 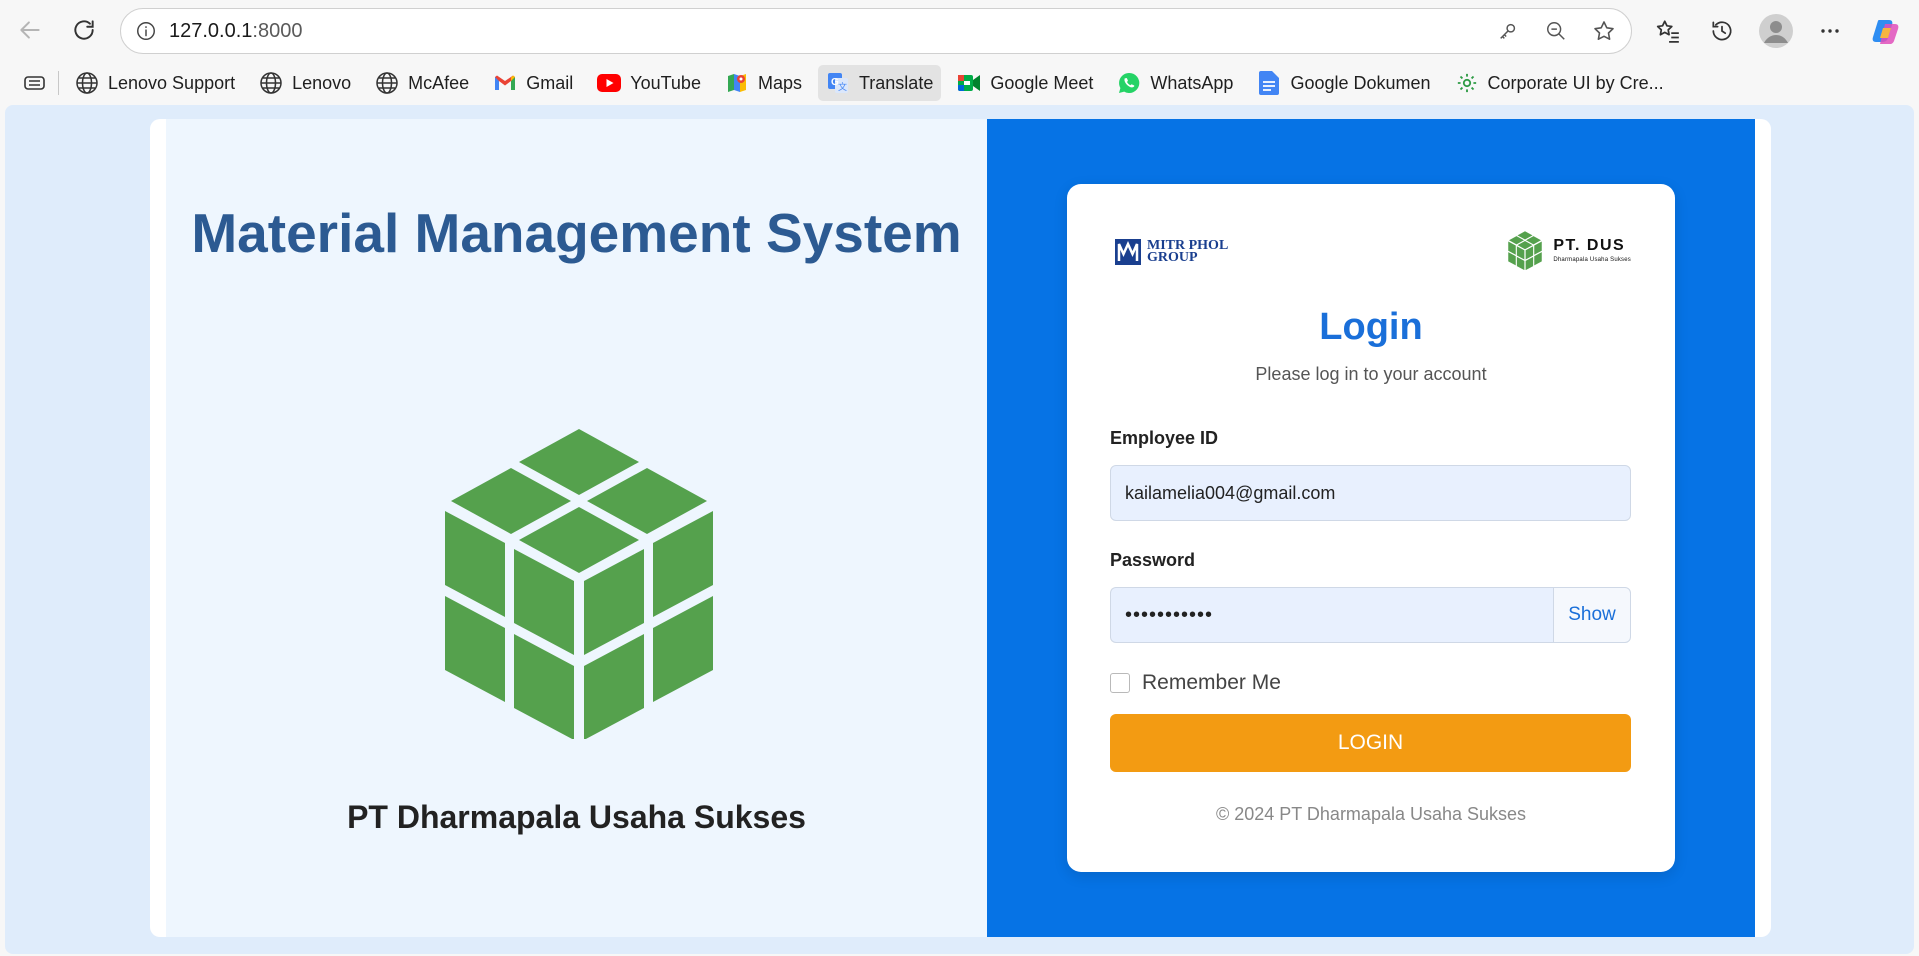 I want to click on bookmark-label: Maps, so click(x=779, y=82).